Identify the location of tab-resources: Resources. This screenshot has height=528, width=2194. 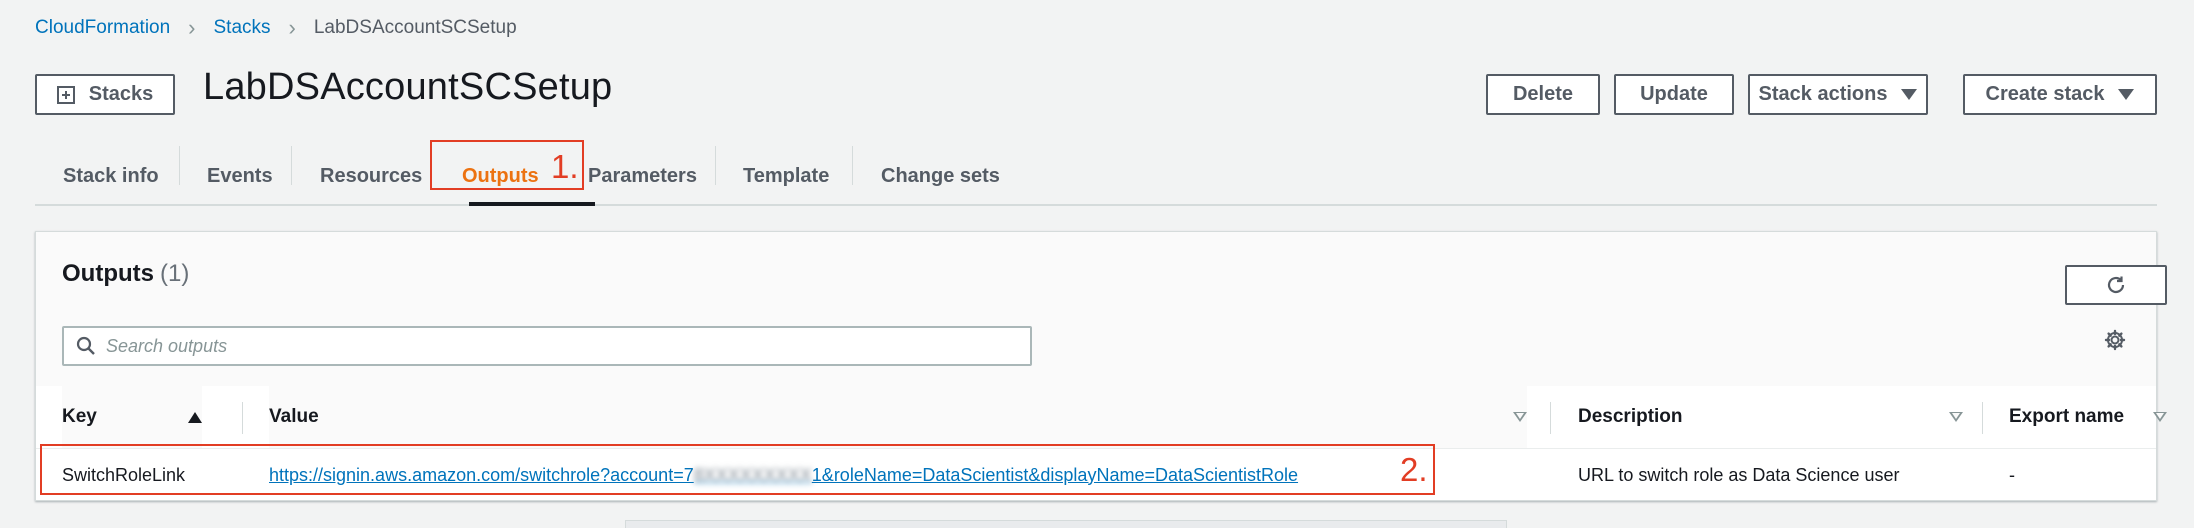
(371, 176).